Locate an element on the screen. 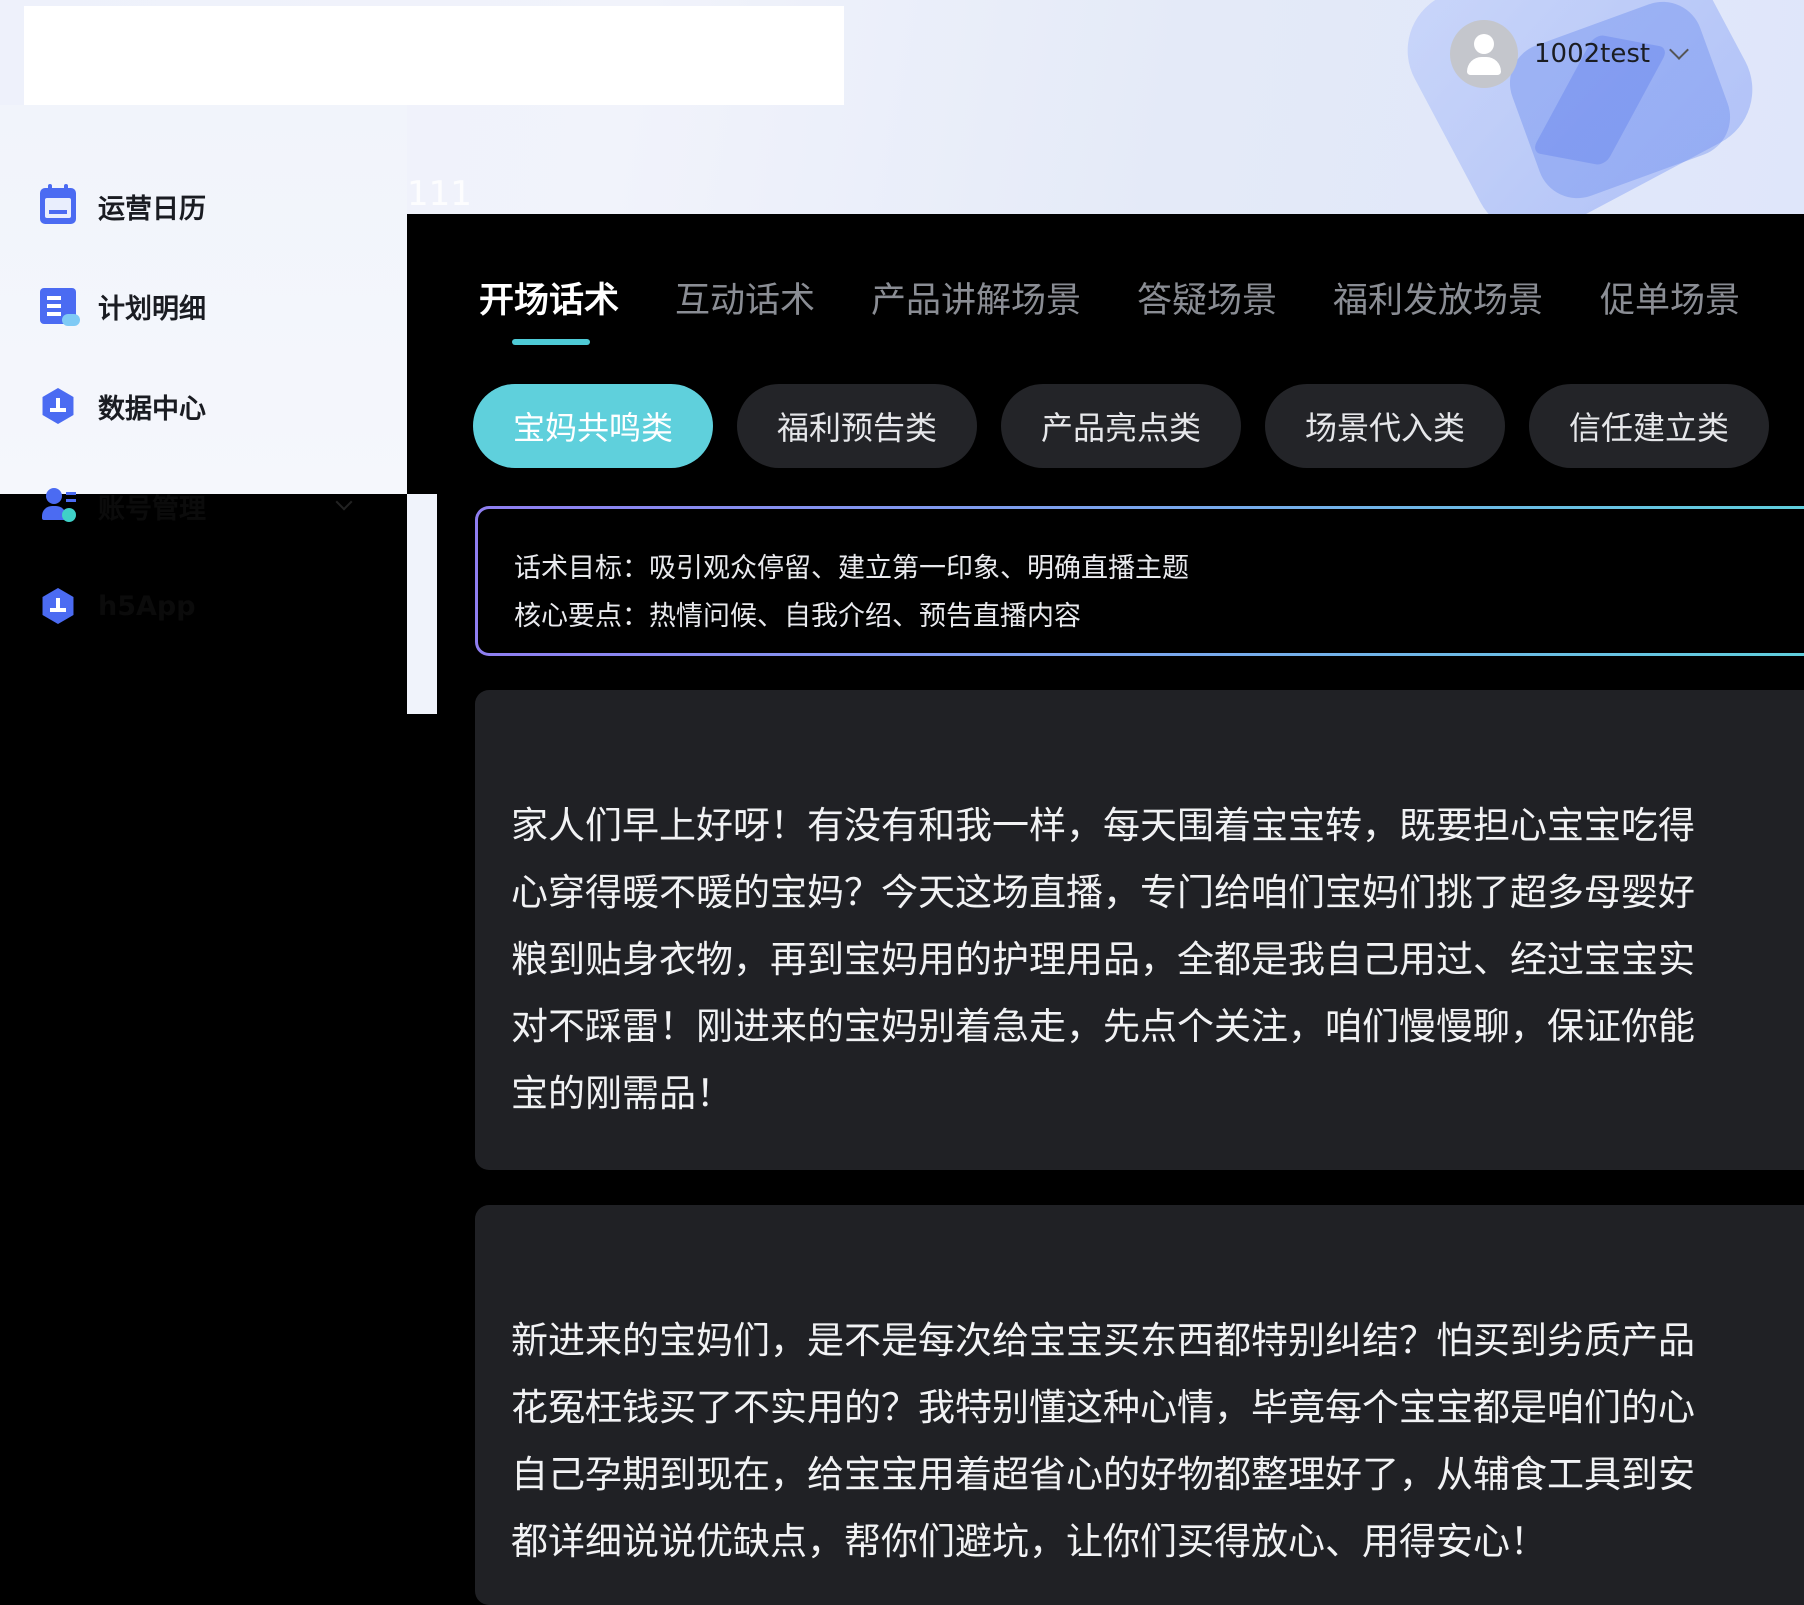 The image size is (1804, 1605). avatar is located at coordinates (1484, 54).